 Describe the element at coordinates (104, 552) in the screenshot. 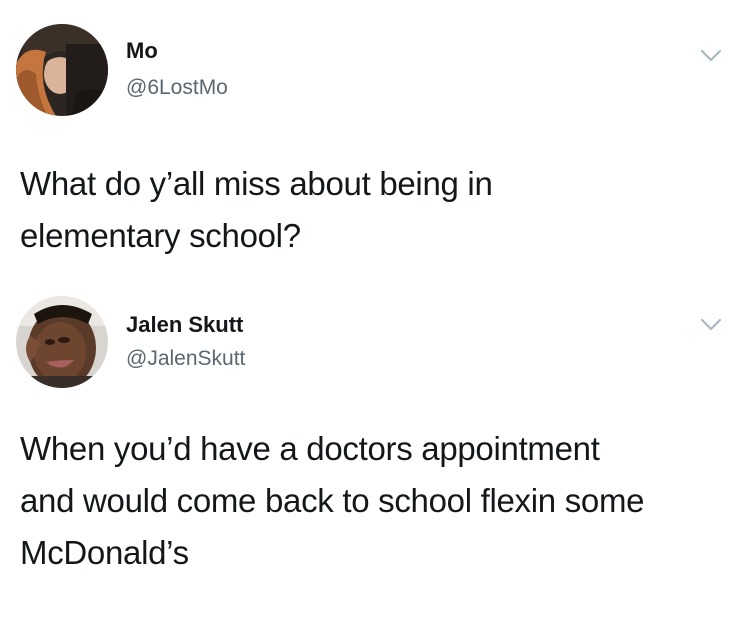

I see `tweet-text-line: McDonald’s` at that location.